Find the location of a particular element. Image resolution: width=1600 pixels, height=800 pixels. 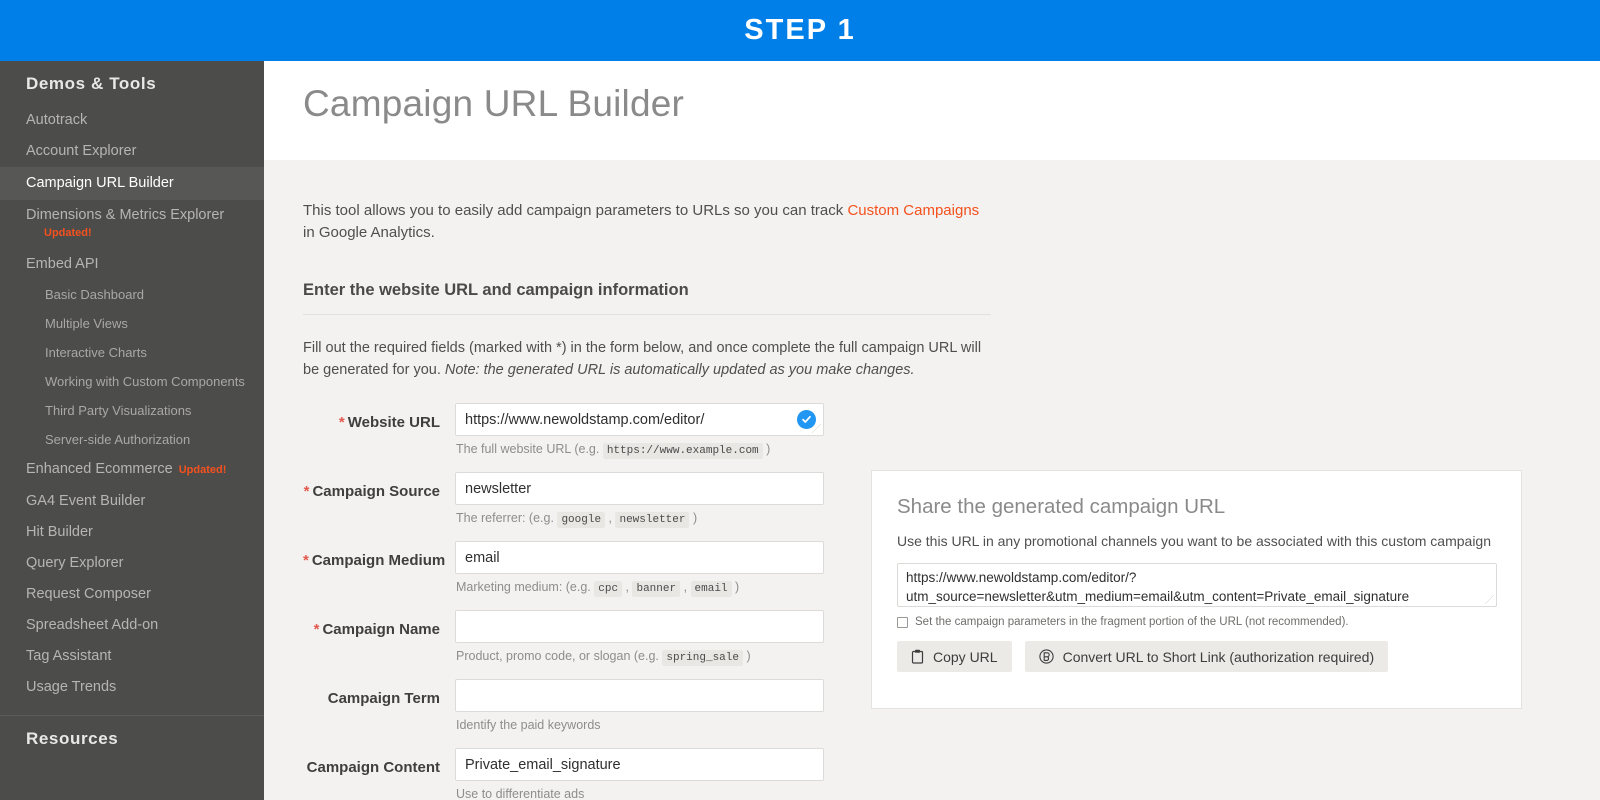

sidebar-item-label: Spreadsheet Add-on is located at coordinates (92, 625).